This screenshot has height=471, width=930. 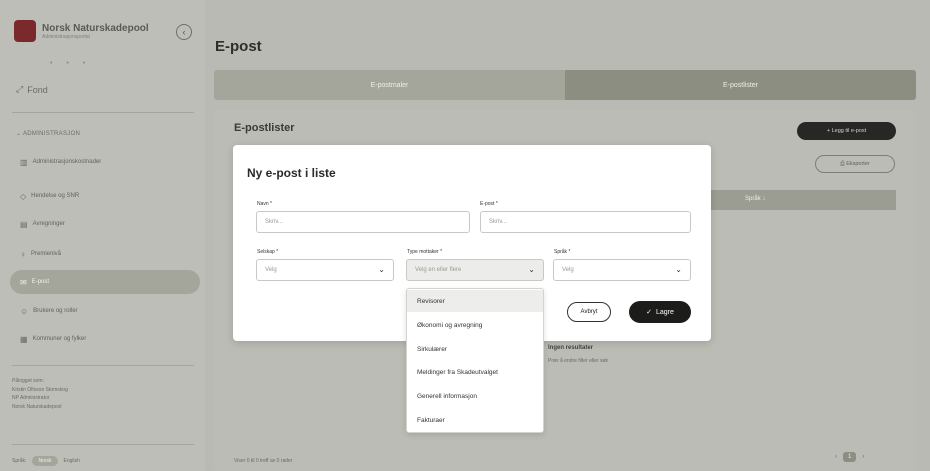 What do you see at coordinates (863, 457) in the screenshot?
I see `next-page-button: ›` at bounding box center [863, 457].